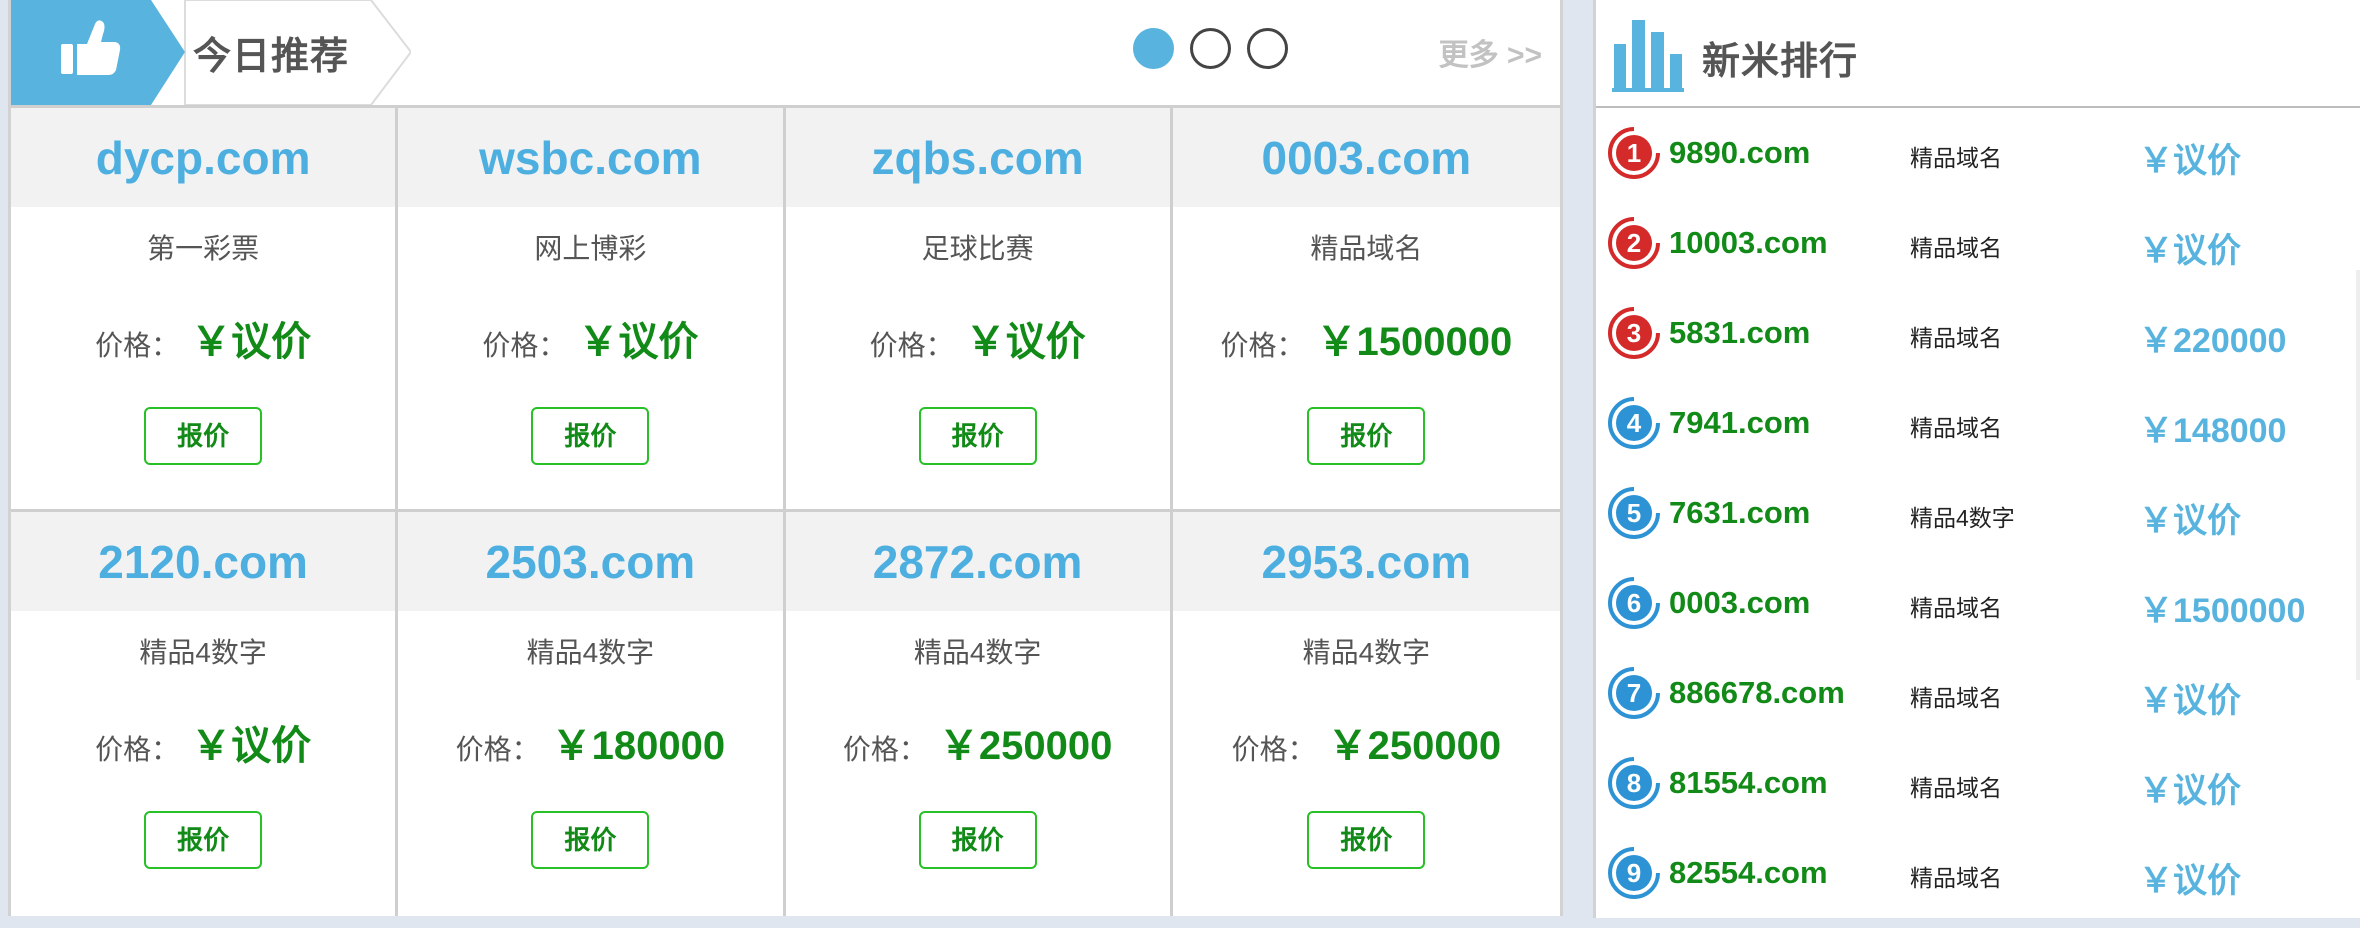  Describe the element at coordinates (1366, 248) in the screenshot. I see `card-description: 精品域名` at that location.